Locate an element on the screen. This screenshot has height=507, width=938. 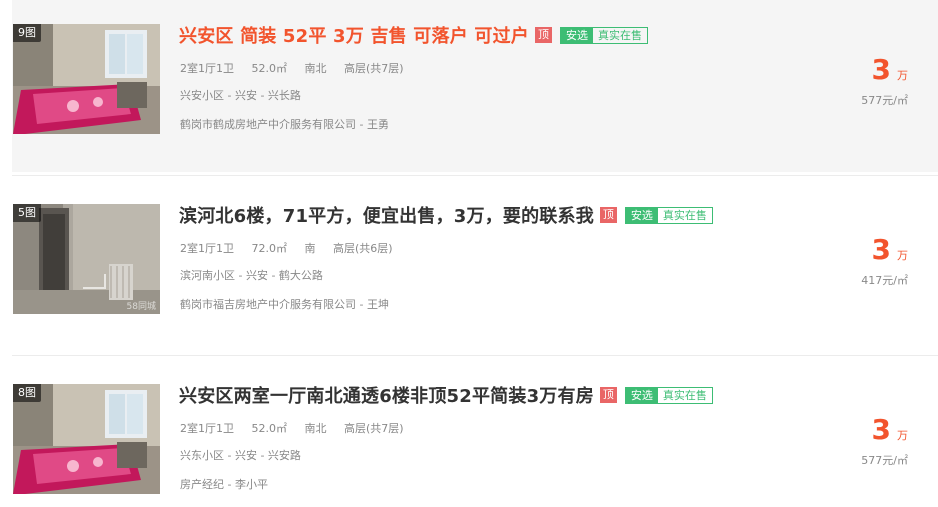
photo-count-badge: 5图 is located at coordinates (27, 213).